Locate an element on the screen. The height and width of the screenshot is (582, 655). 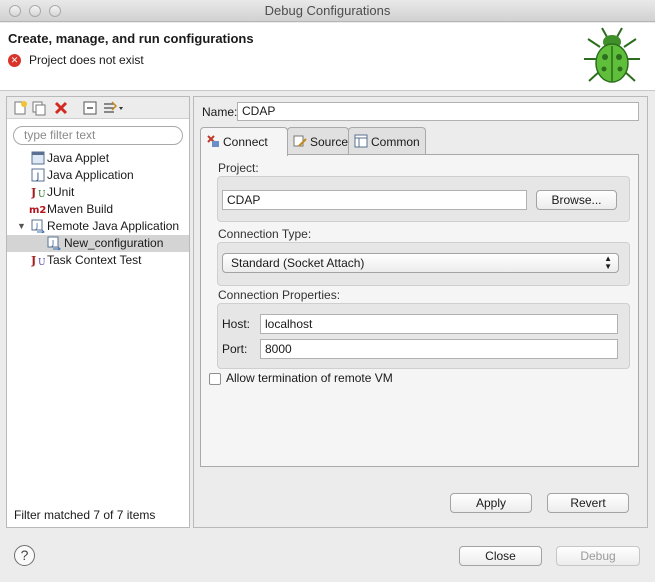
header-title: Create, manage, and run configurations is located at coordinates (131, 38).